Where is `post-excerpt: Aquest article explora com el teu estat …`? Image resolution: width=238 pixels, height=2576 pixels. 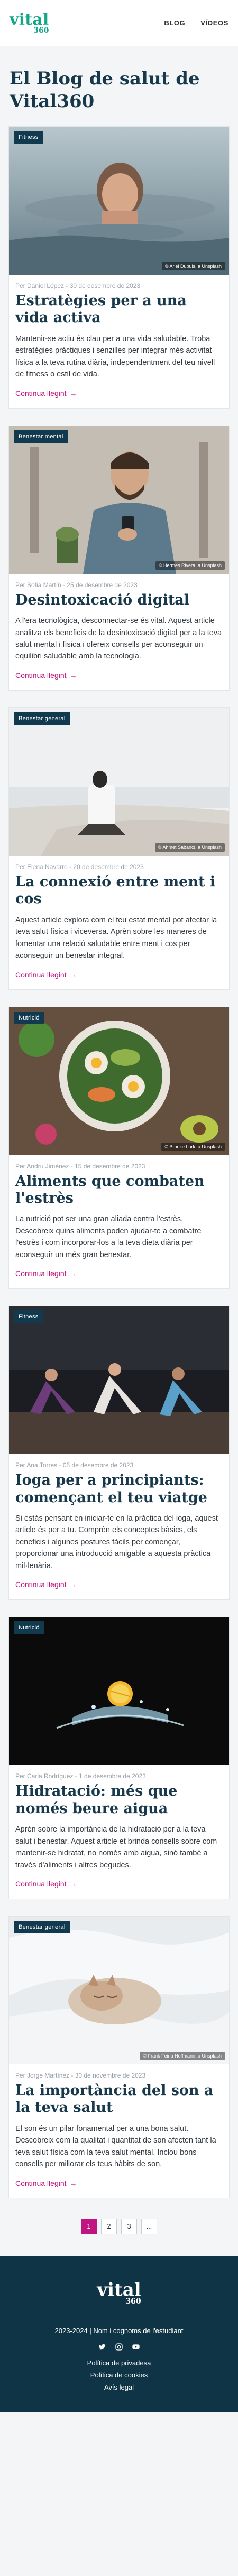 post-excerpt: Aquest article explora com el teu estat … is located at coordinates (116, 938).